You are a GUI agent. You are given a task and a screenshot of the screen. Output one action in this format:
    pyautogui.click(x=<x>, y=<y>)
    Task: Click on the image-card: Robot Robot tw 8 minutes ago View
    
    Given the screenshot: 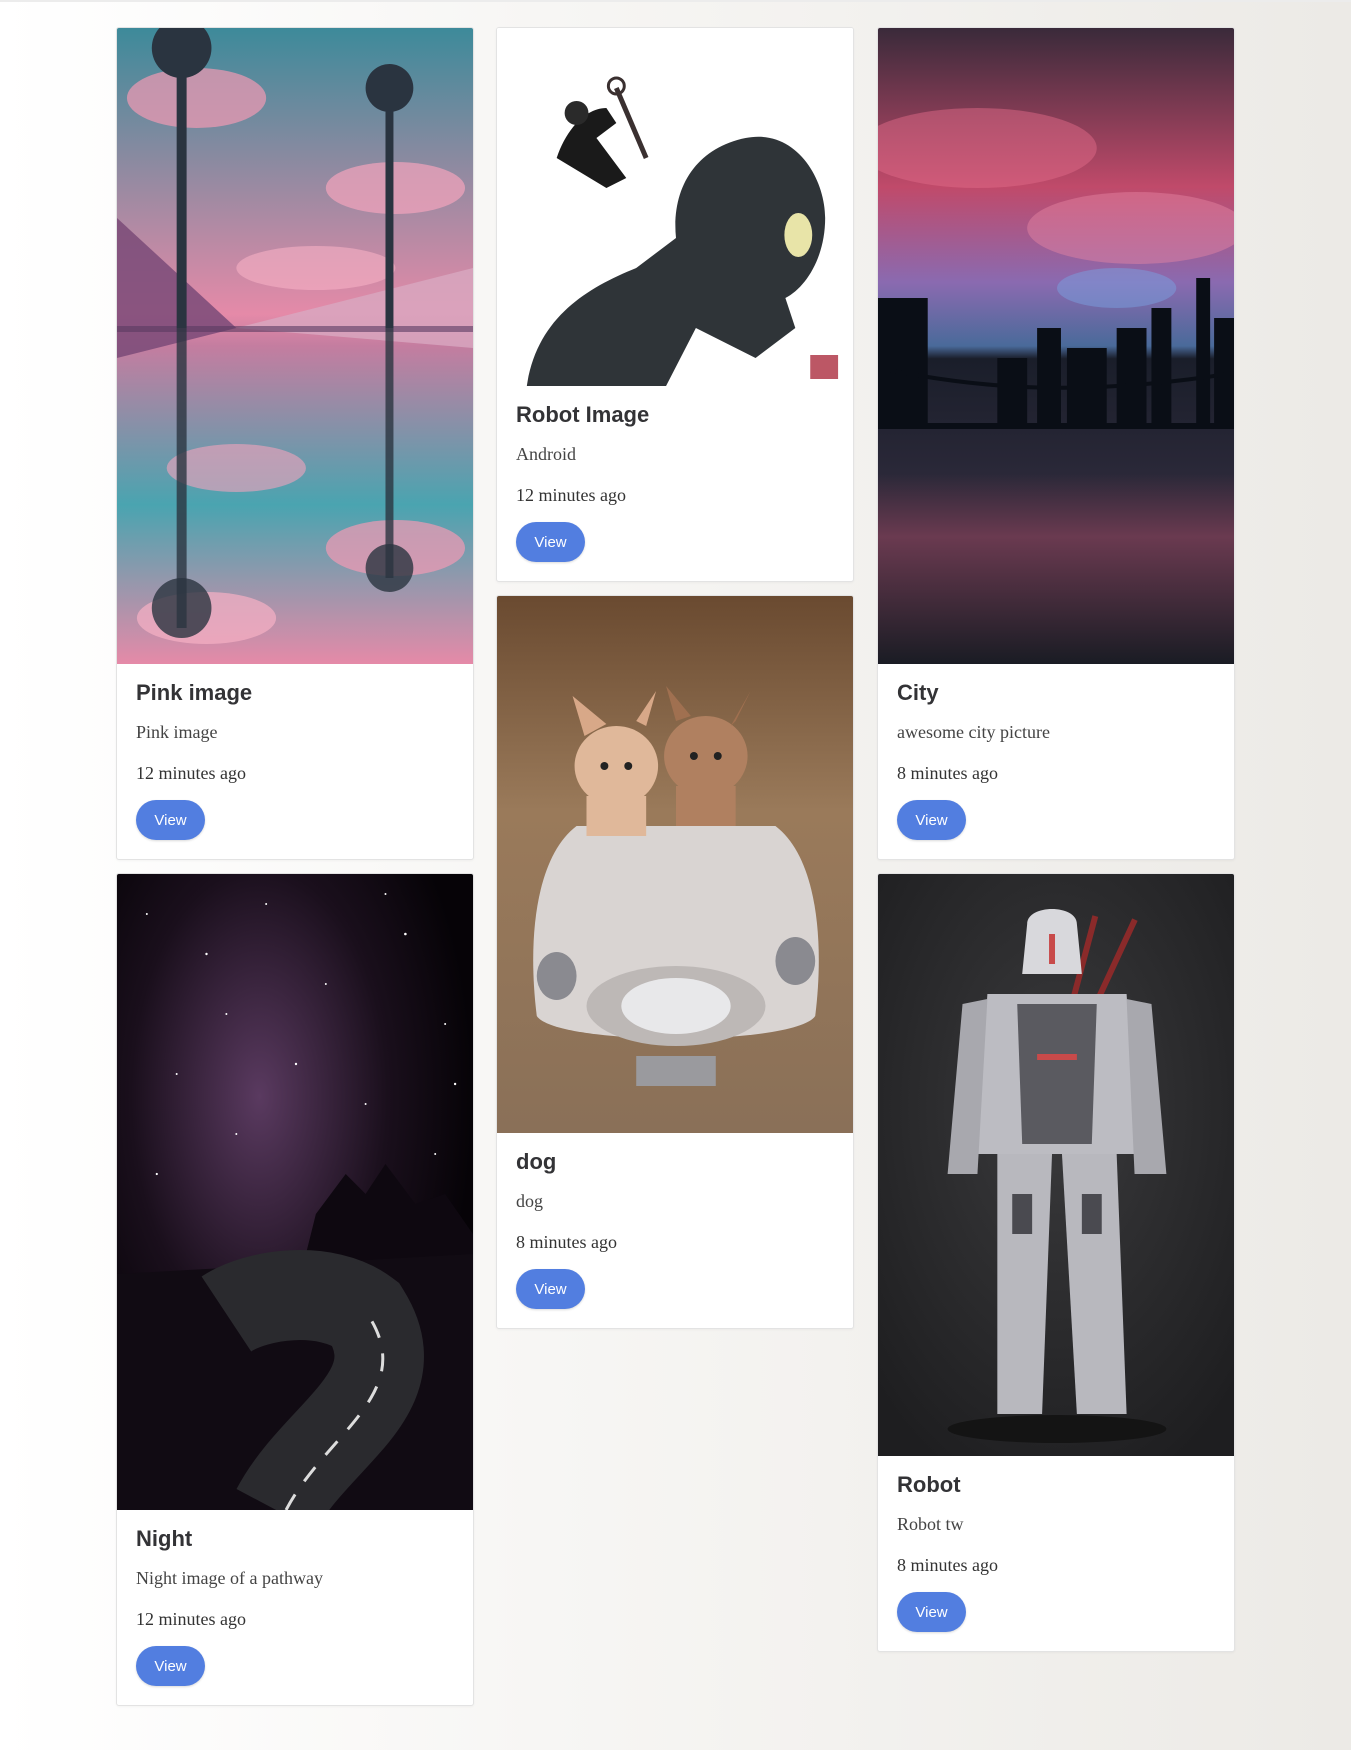 What is the action you would take?
    pyautogui.click(x=1056, y=1262)
    